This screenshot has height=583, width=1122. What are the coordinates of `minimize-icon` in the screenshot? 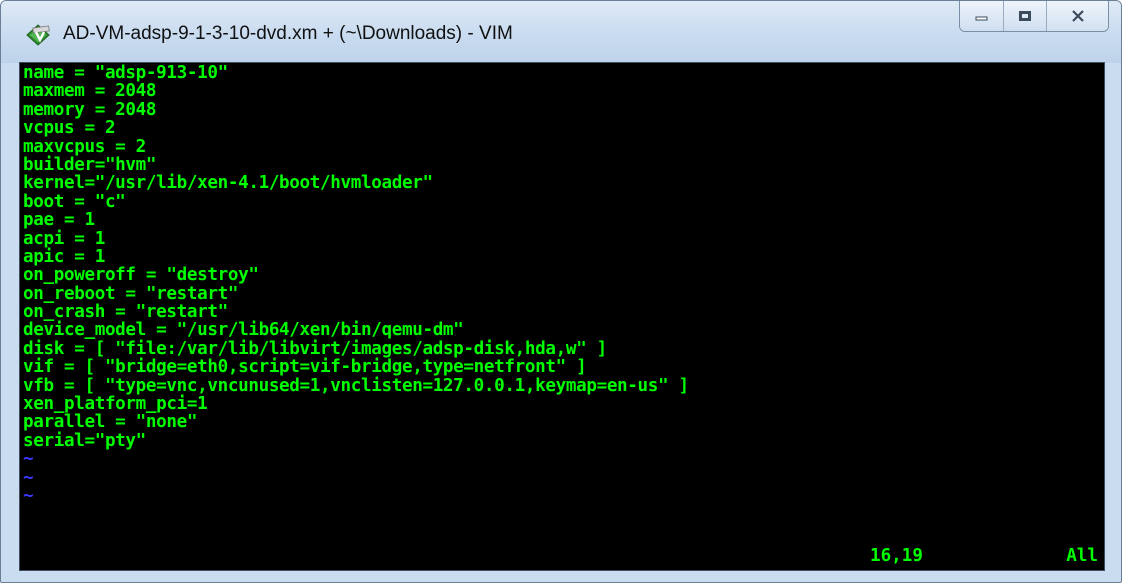 It's located at (981, 18).